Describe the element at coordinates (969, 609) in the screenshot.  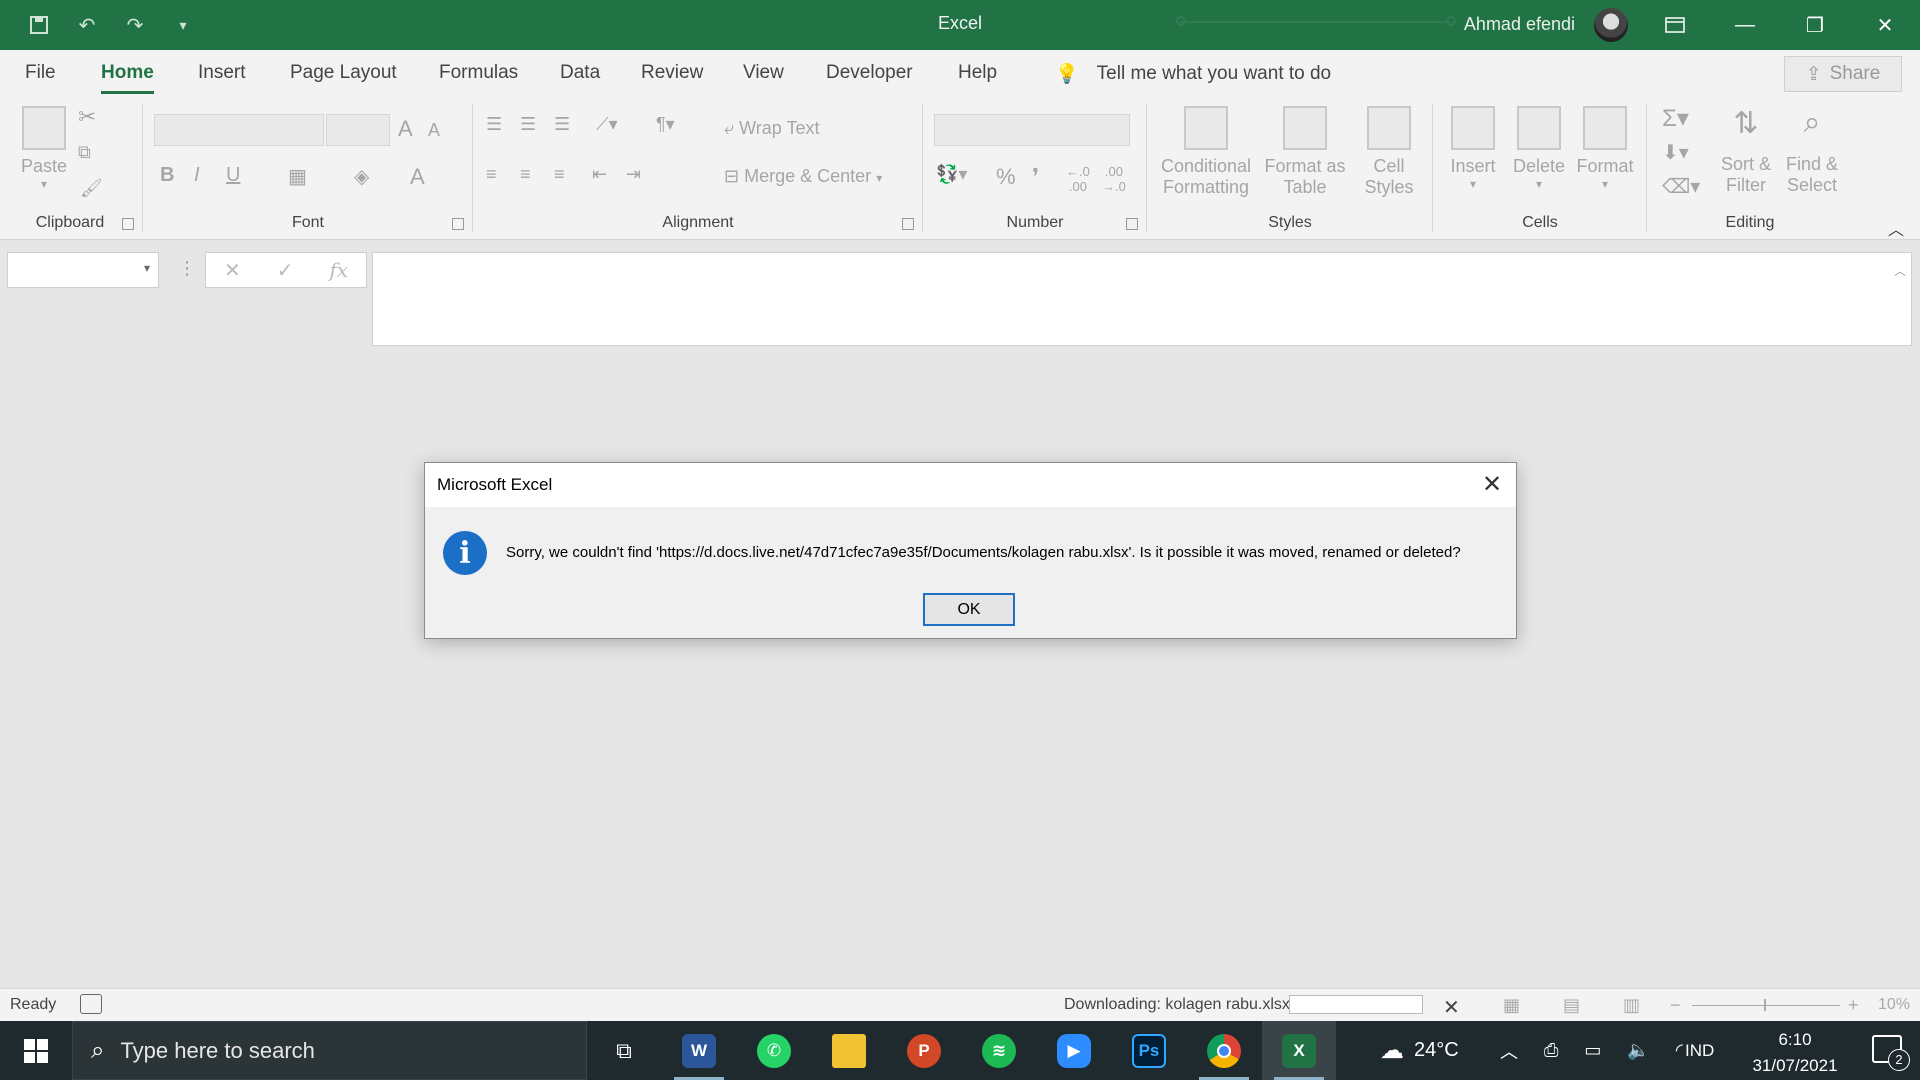
I see `ok-button: OK` at that location.